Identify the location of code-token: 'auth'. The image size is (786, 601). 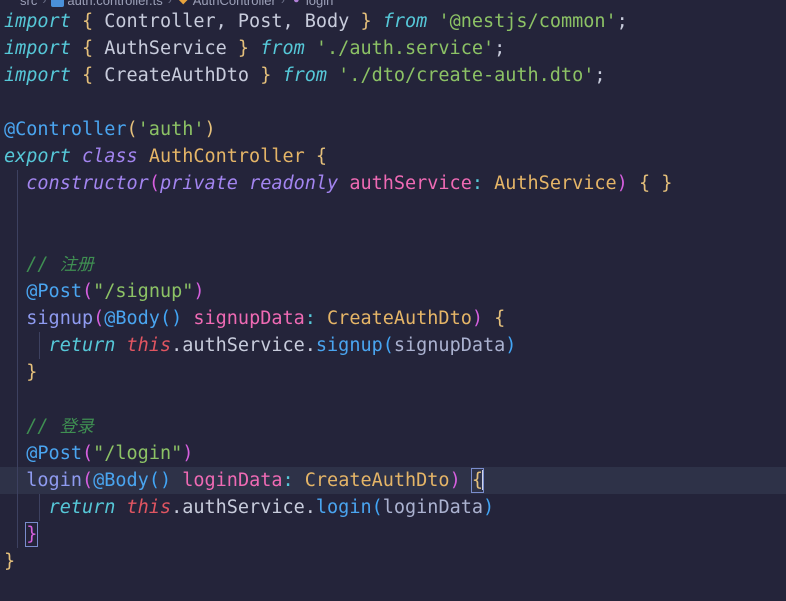
(171, 129).